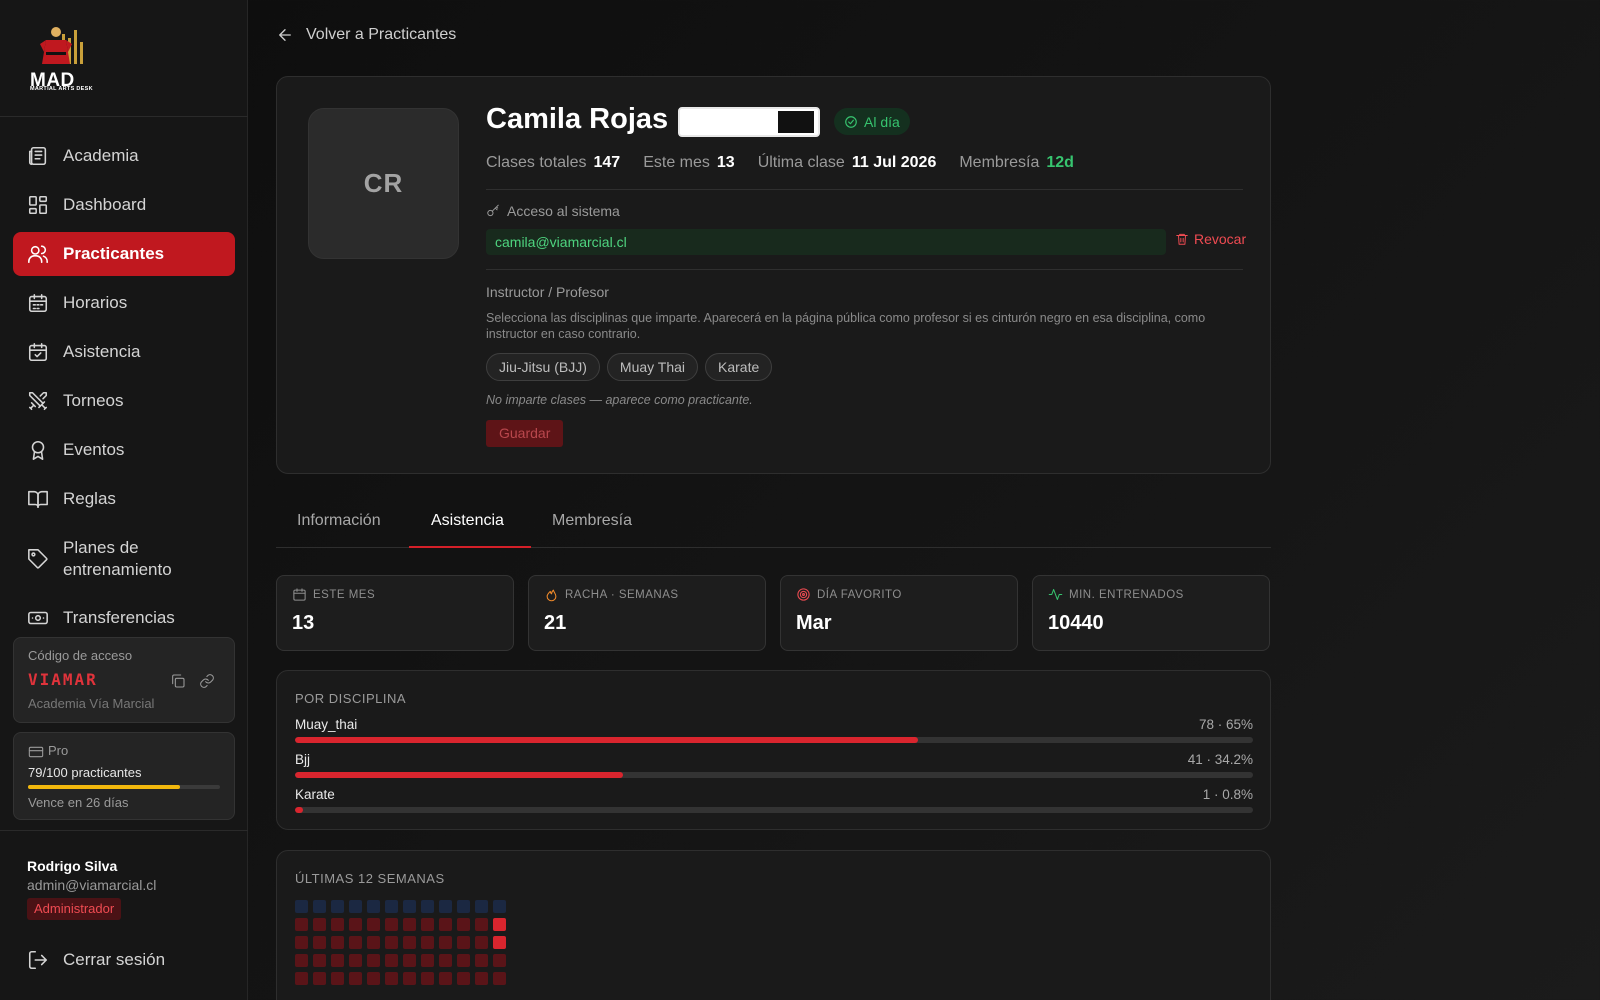 The image size is (1600, 1000). Describe the element at coordinates (467, 521) in the screenshot. I see `tab-asistencia: Asistencia` at that location.